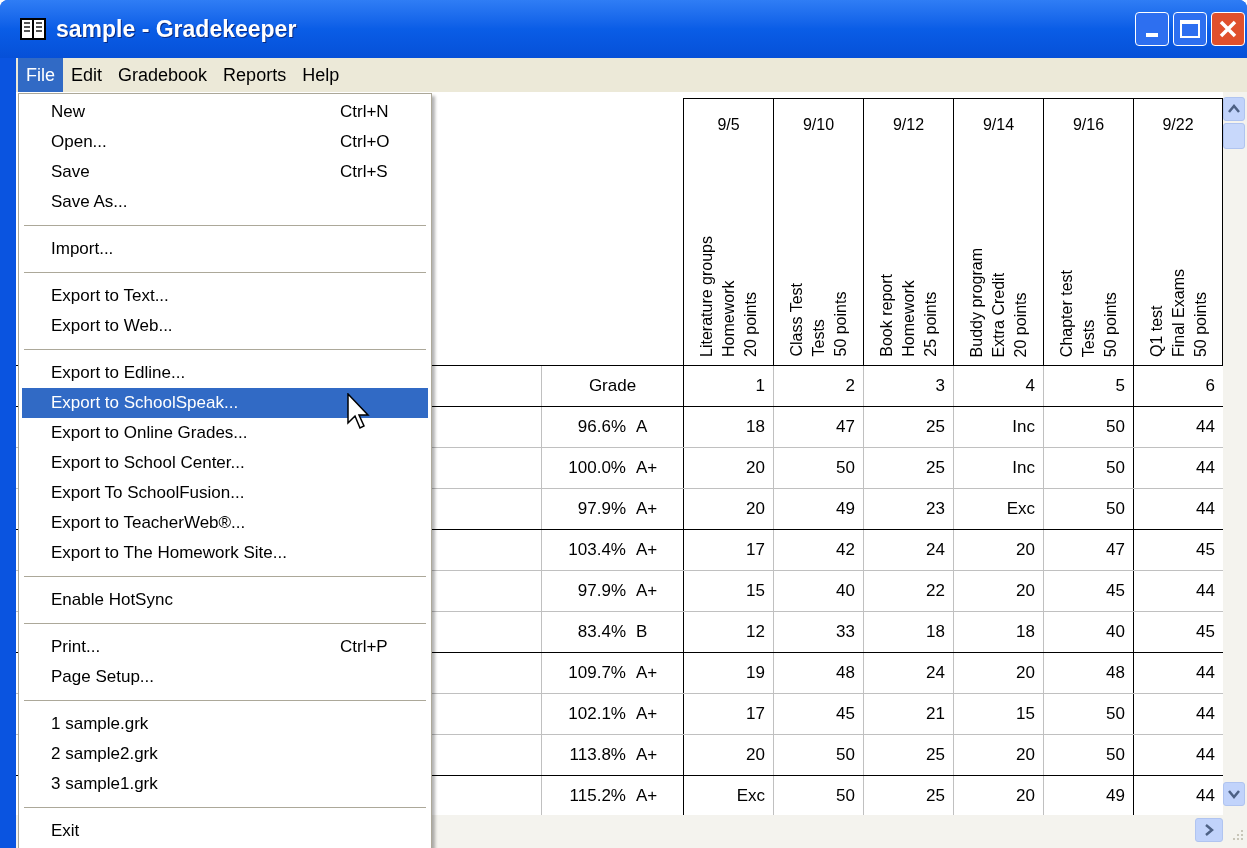 The image size is (1247, 848). What do you see at coordinates (728, 125) in the screenshot?
I see `column-date: 9/5` at bounding box center [728, 125].